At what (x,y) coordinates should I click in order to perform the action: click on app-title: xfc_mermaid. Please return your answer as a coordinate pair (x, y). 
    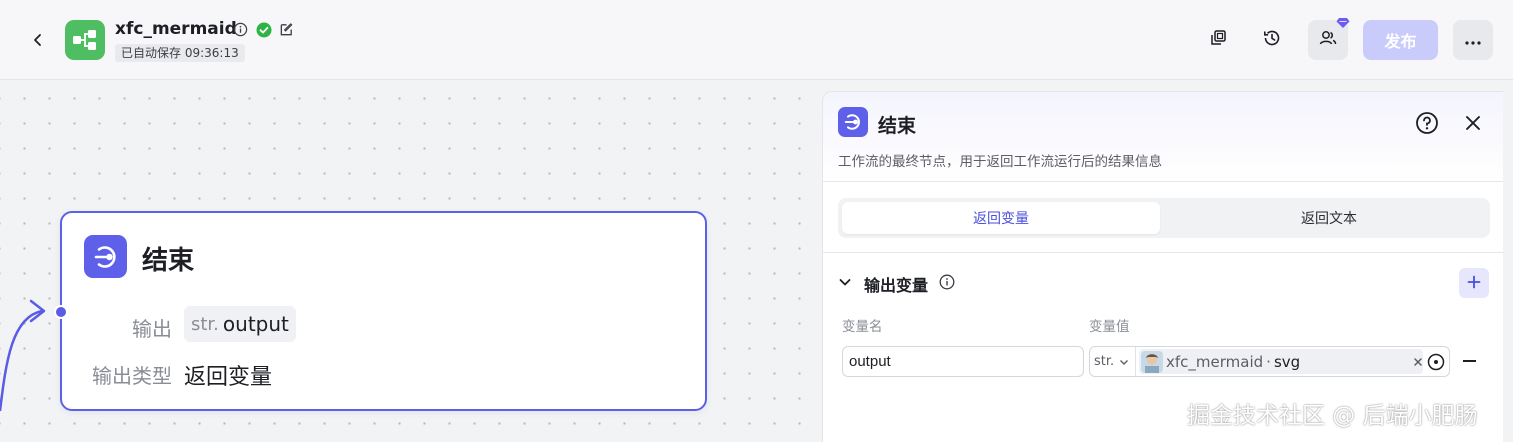
    Looking at the image, I should click on (176, 29).